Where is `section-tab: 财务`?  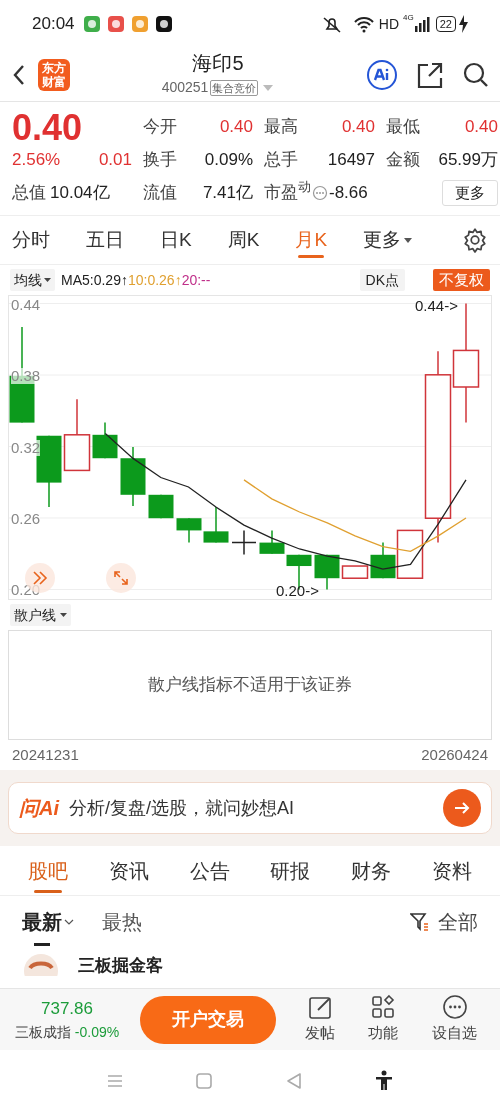 section-tab: 财务 is located at coordinates (370, 870).